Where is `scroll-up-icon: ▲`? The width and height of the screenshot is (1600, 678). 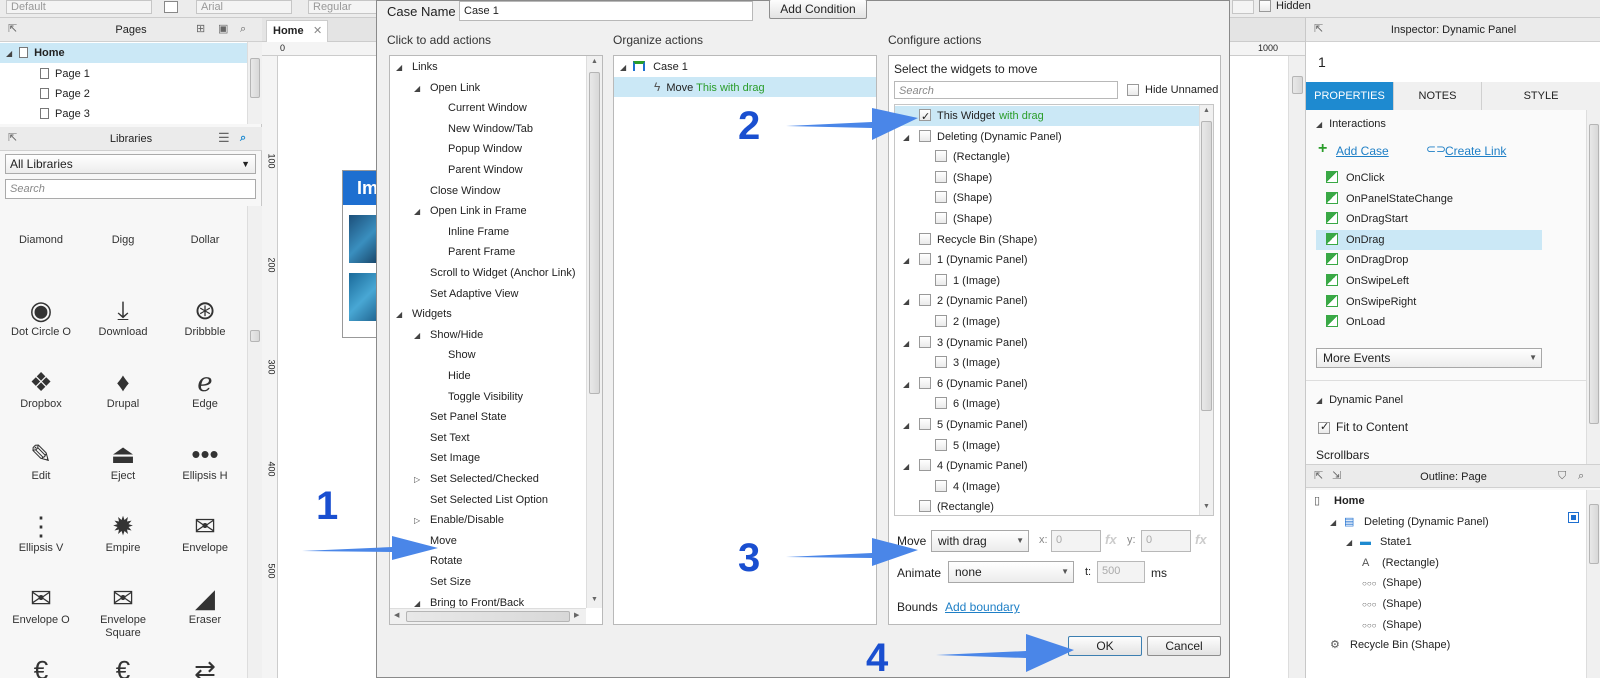
scroll-up-icon: ▲ is located at coordinates (594, 61).